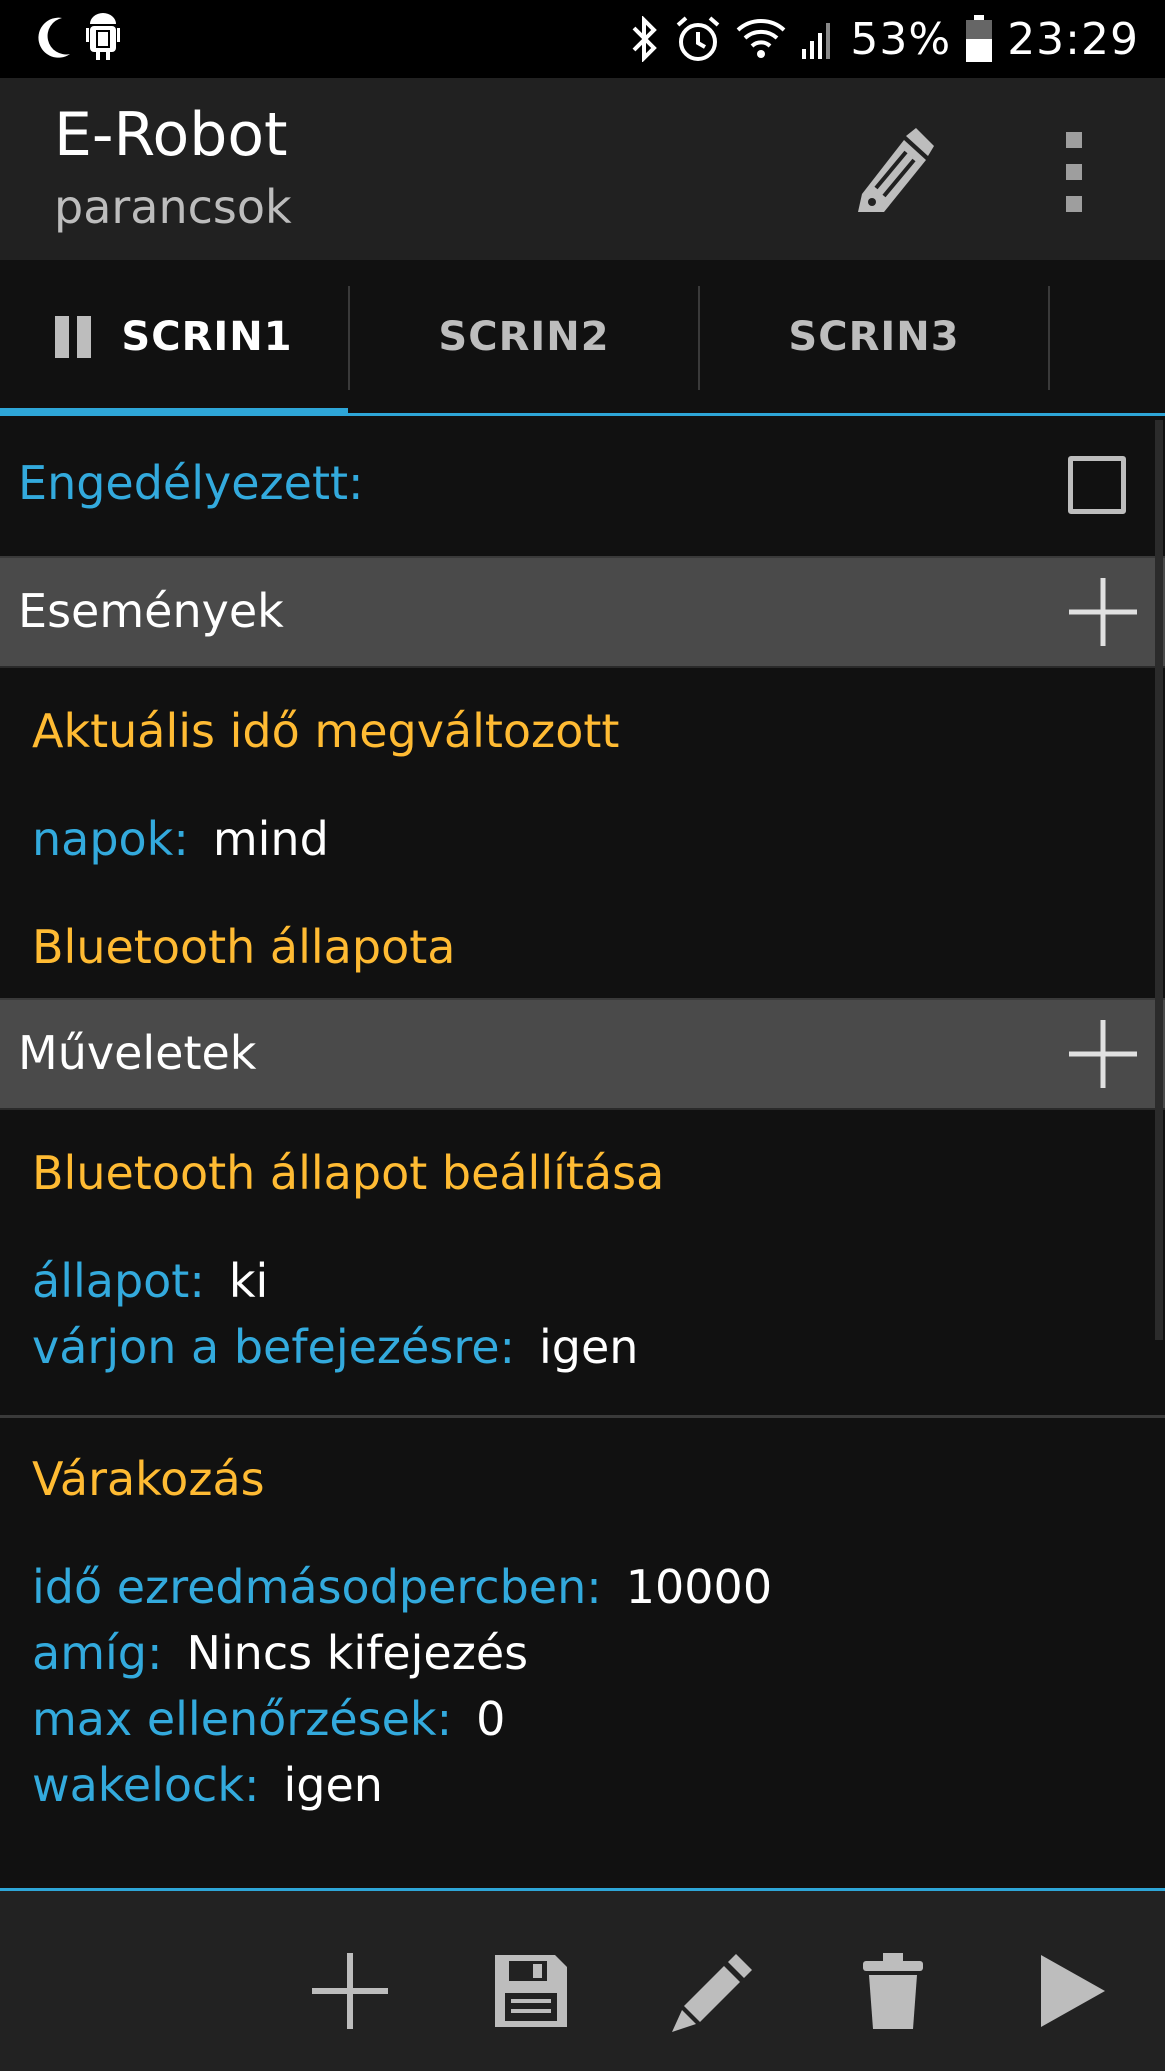 This screenshot has width=1165, height=2071. I want to click on action-param: amíg: Nincs kifejezés, so click(280, 1653).